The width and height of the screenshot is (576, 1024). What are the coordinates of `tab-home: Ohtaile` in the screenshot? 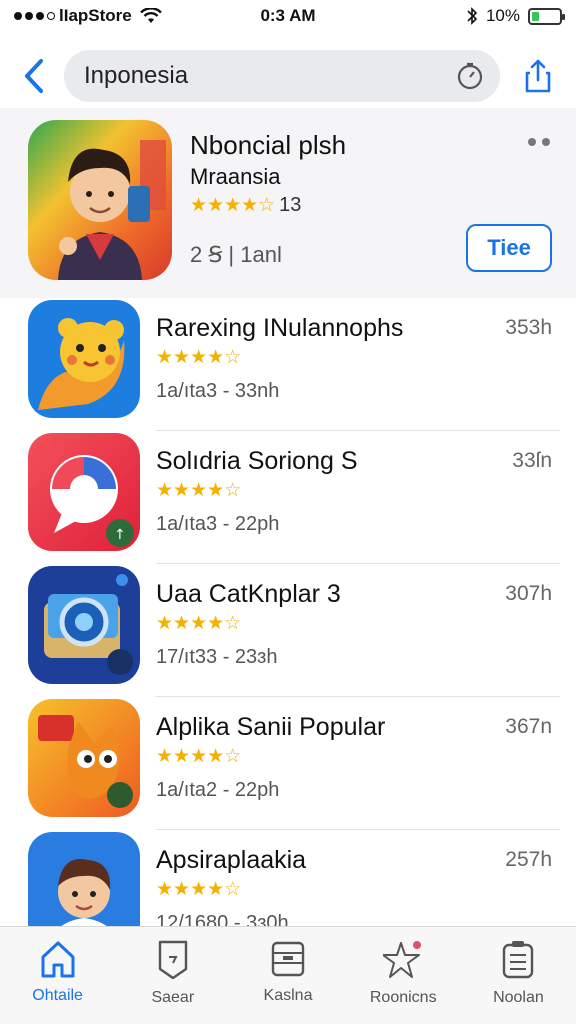 It's located at (57, 975).